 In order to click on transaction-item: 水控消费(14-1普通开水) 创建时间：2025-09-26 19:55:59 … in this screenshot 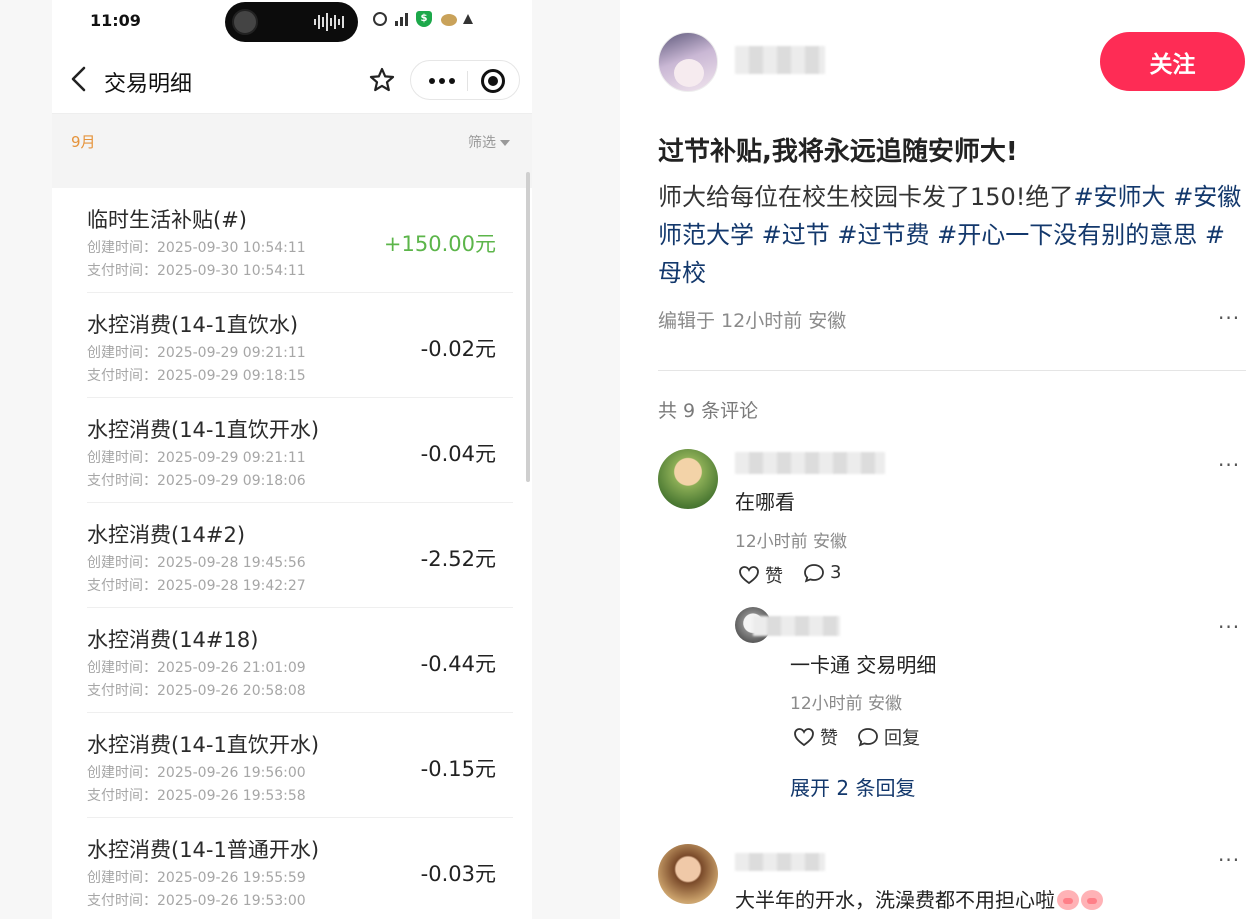, I will do `click(300, 868)`.